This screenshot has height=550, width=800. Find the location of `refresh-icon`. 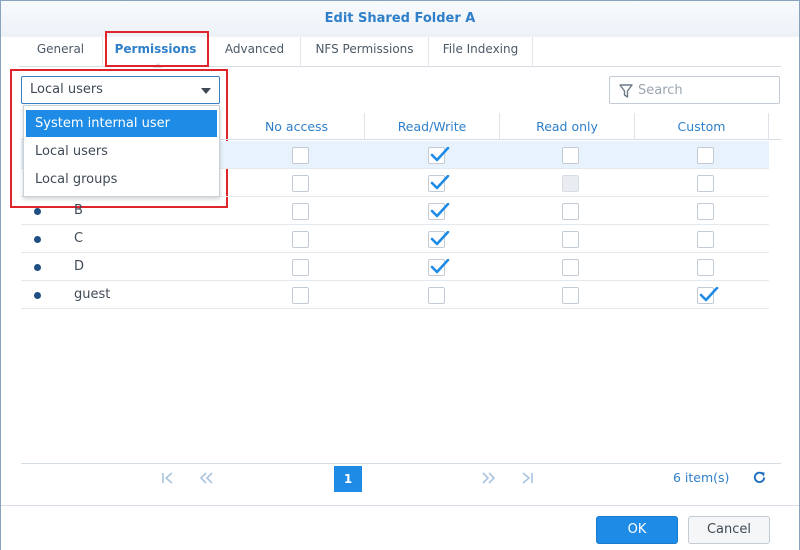

refresh-icon is located at coordinates (759, 479).